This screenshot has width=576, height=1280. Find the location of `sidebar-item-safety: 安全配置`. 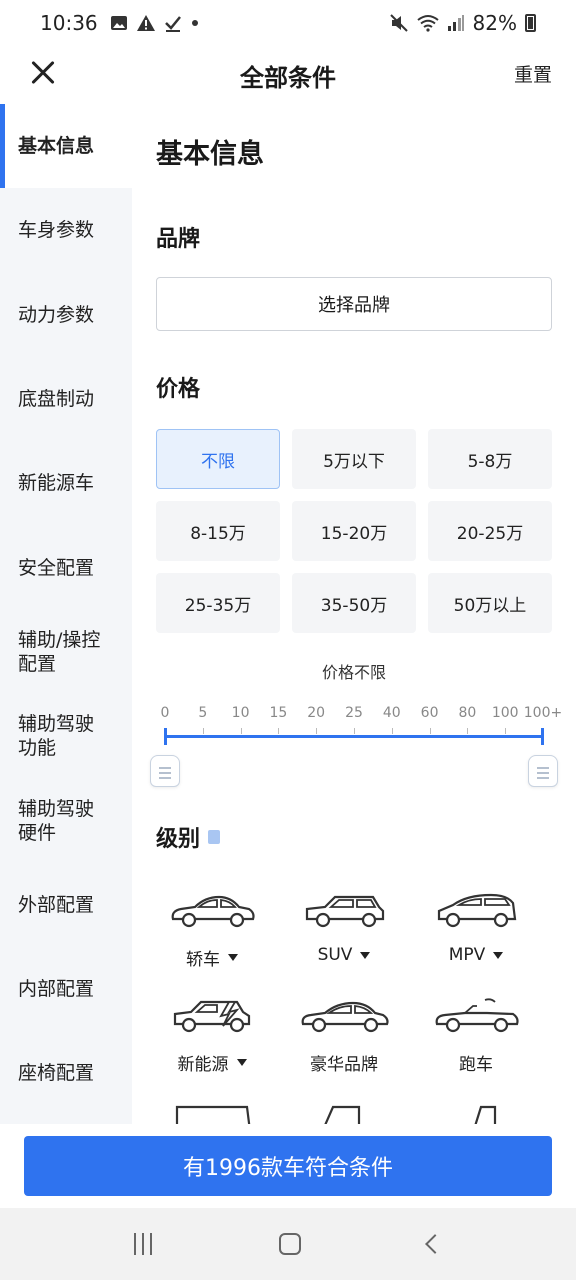

sidebar-item-safety: 安全配置 is located at coordinates (66, 567).